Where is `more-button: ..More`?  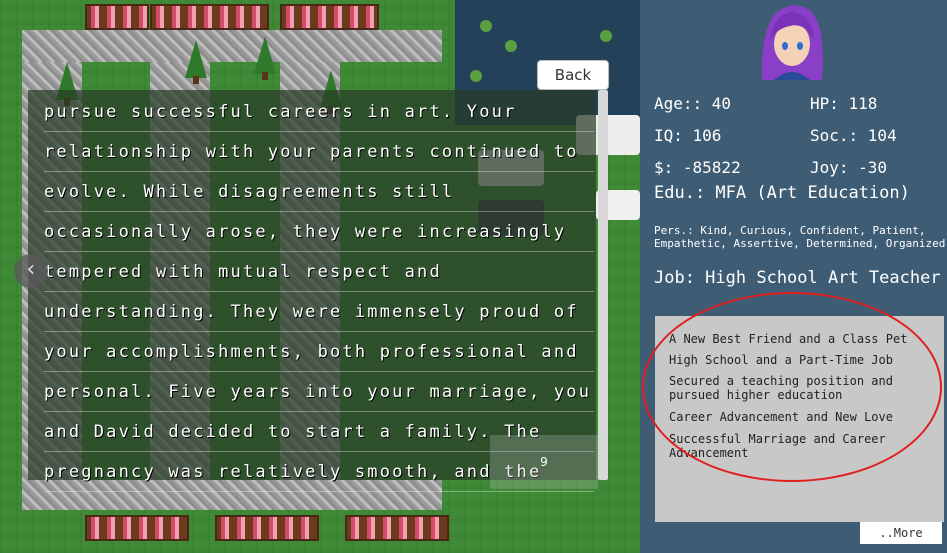 more-button: ..More is located at coordinates (901, 533).